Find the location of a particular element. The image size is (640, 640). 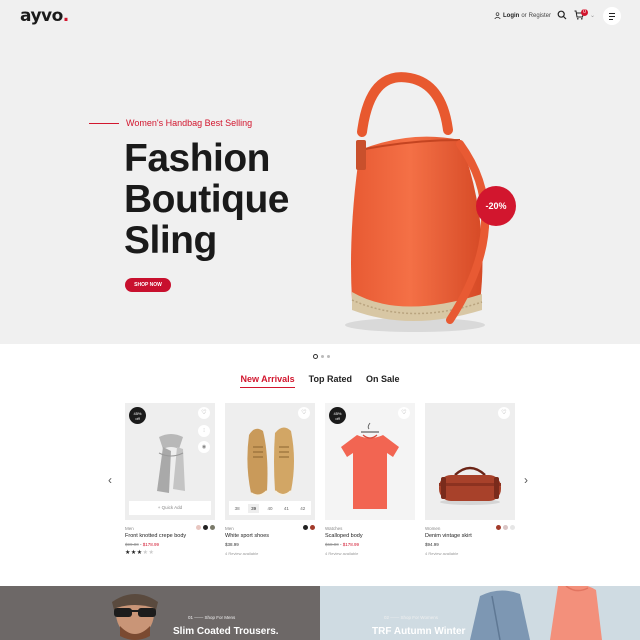

discount-badge: -20% is located at coordinates (496, 206).